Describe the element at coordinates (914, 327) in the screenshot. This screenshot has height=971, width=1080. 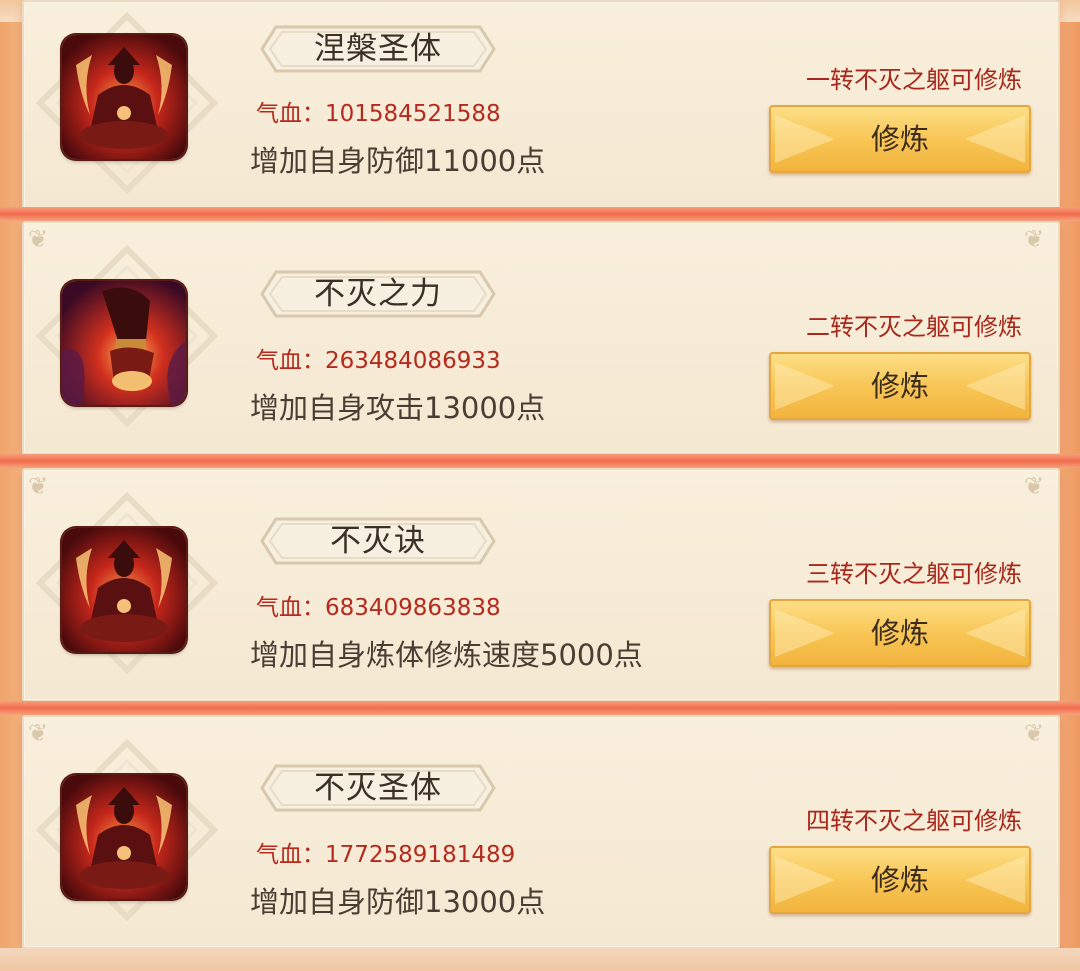
I see `unlock-requirement: 二转不灭之躯可修炼` at that location.